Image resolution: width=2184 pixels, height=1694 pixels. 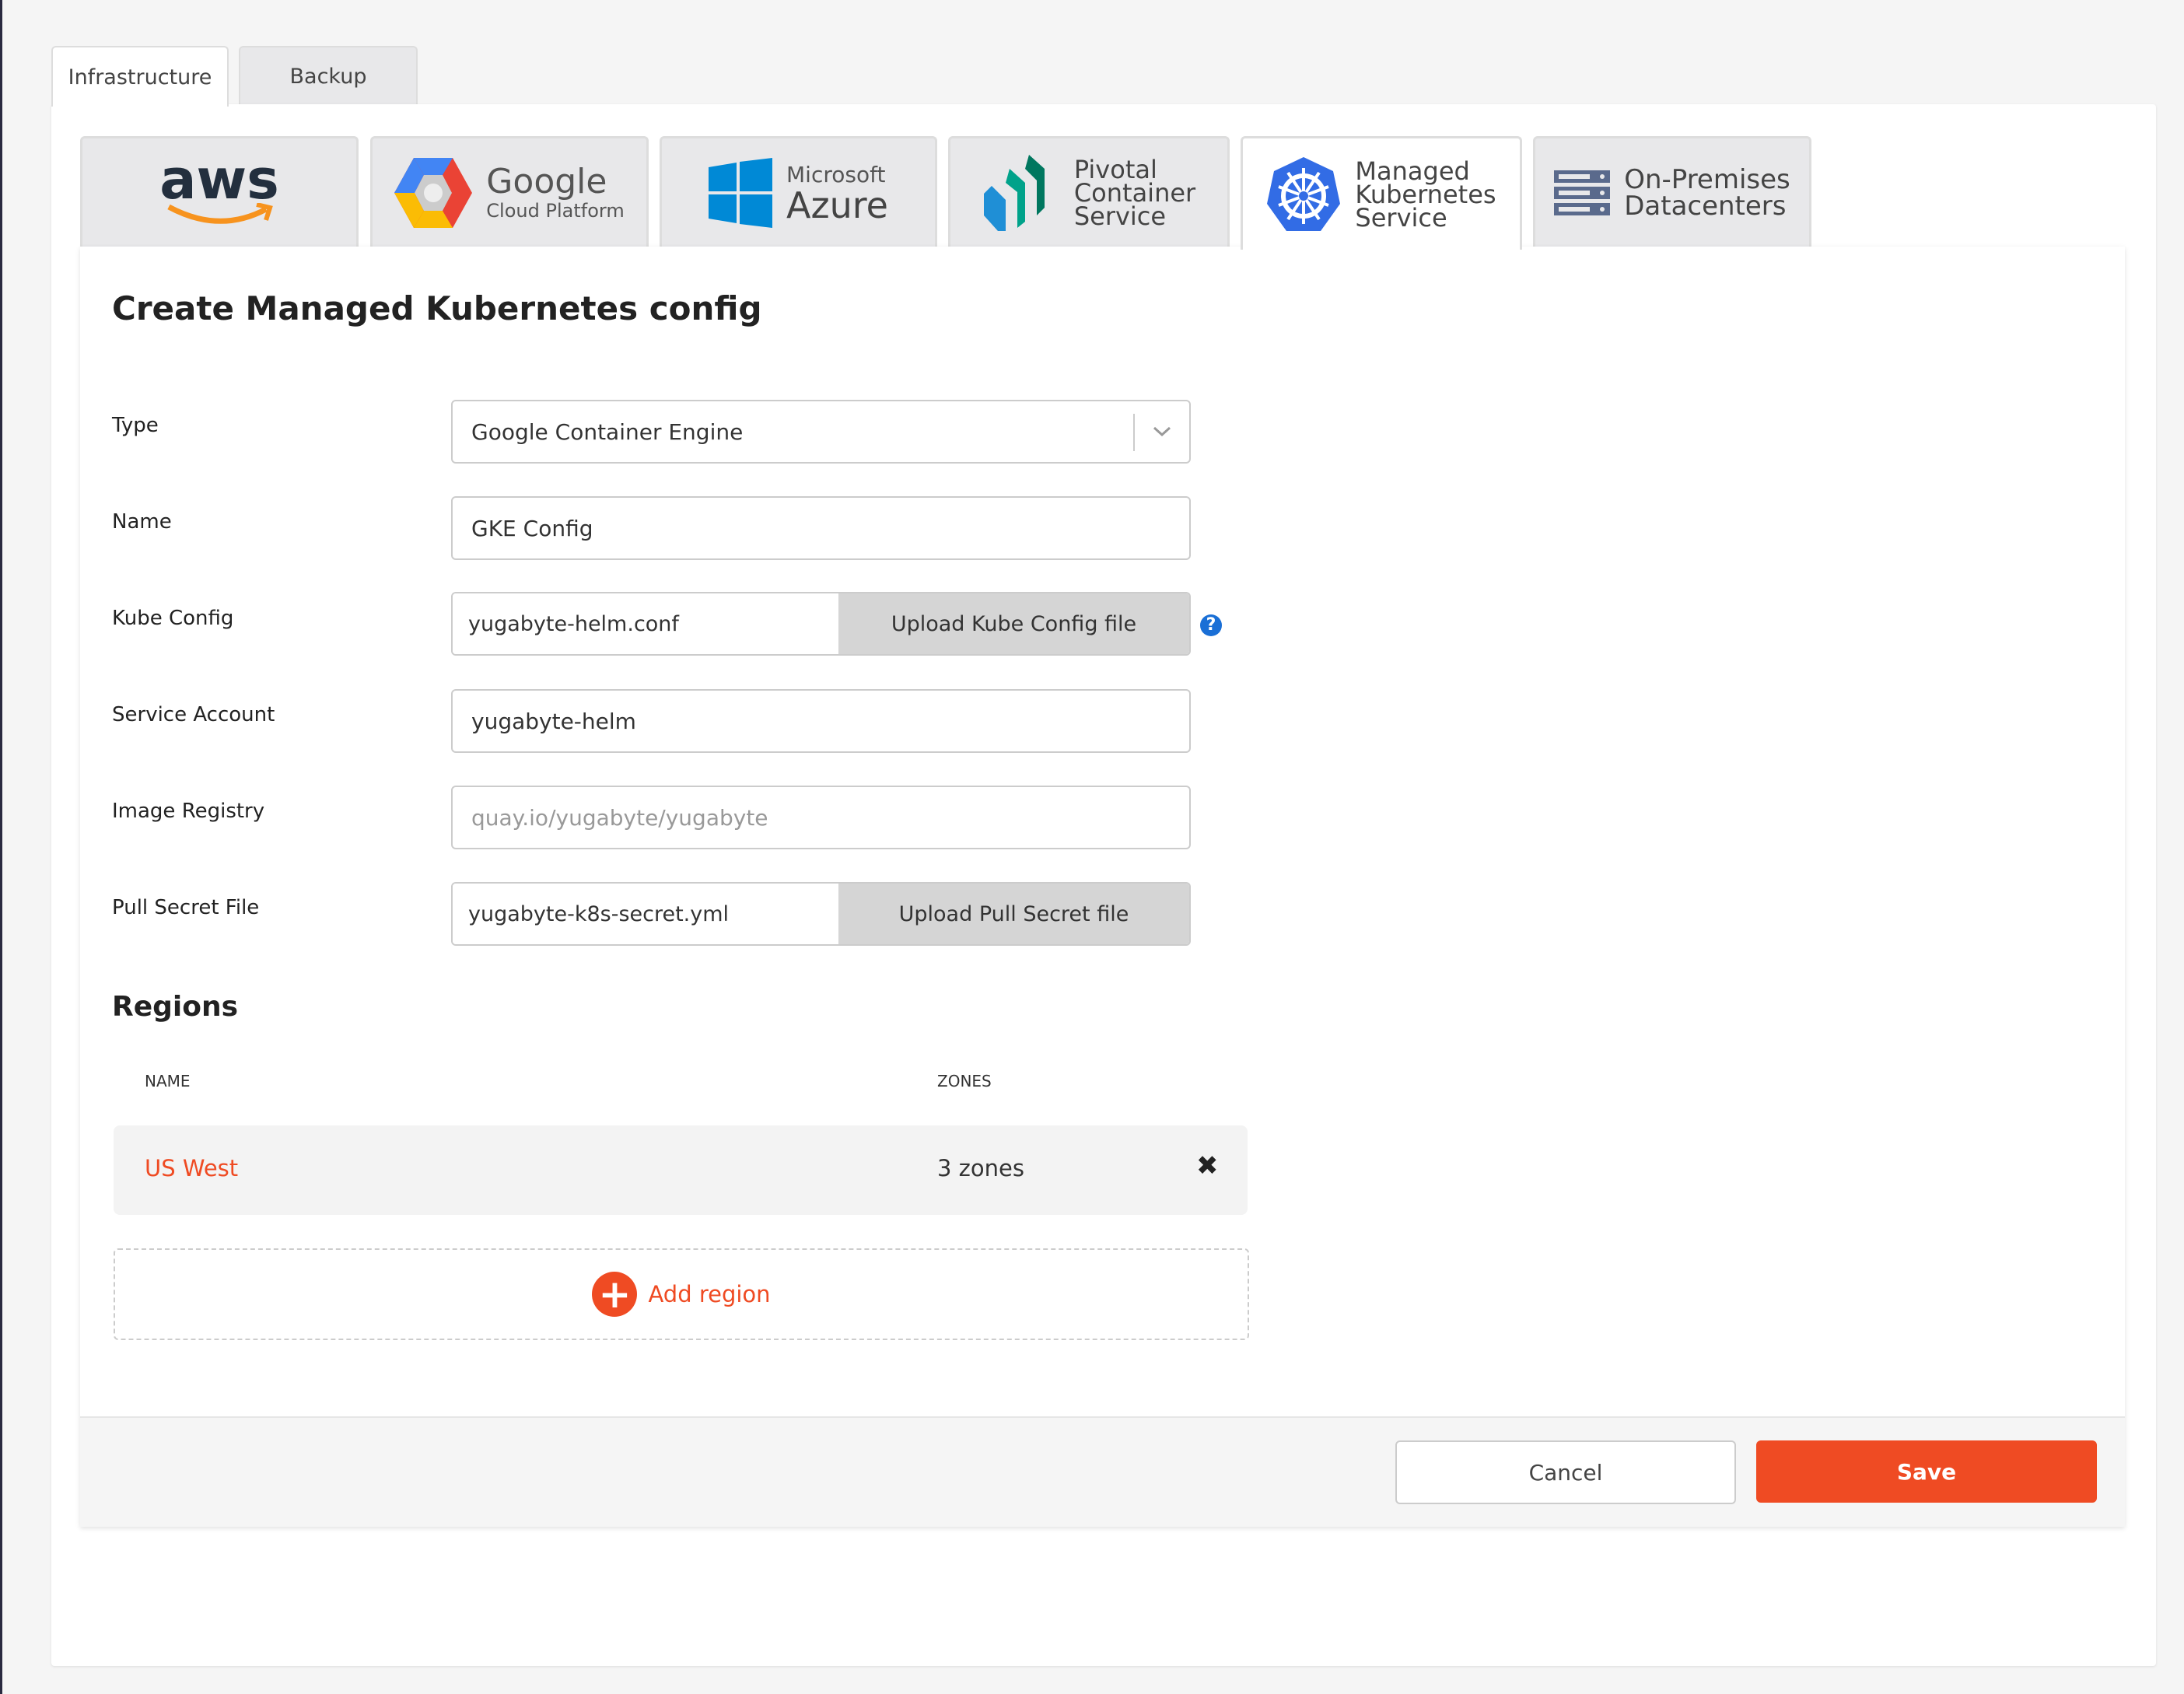 I want to click on regions-heading: Regions, so click(x=176, y=1007).